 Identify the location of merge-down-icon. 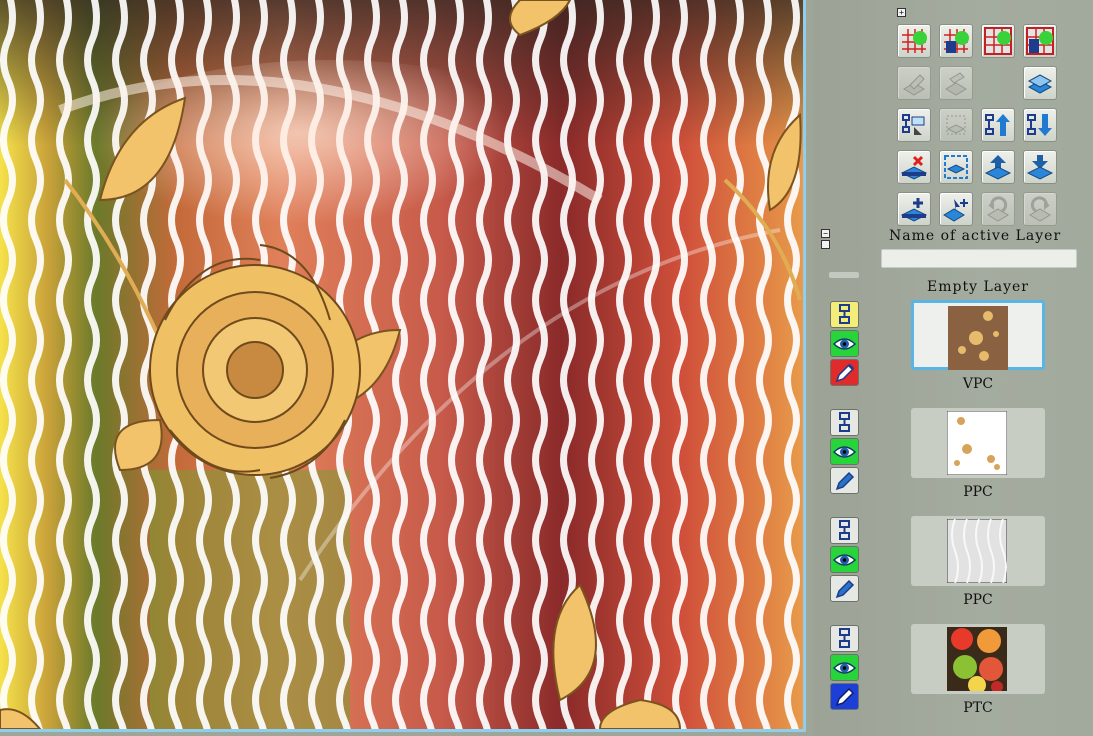
(1040, 167).